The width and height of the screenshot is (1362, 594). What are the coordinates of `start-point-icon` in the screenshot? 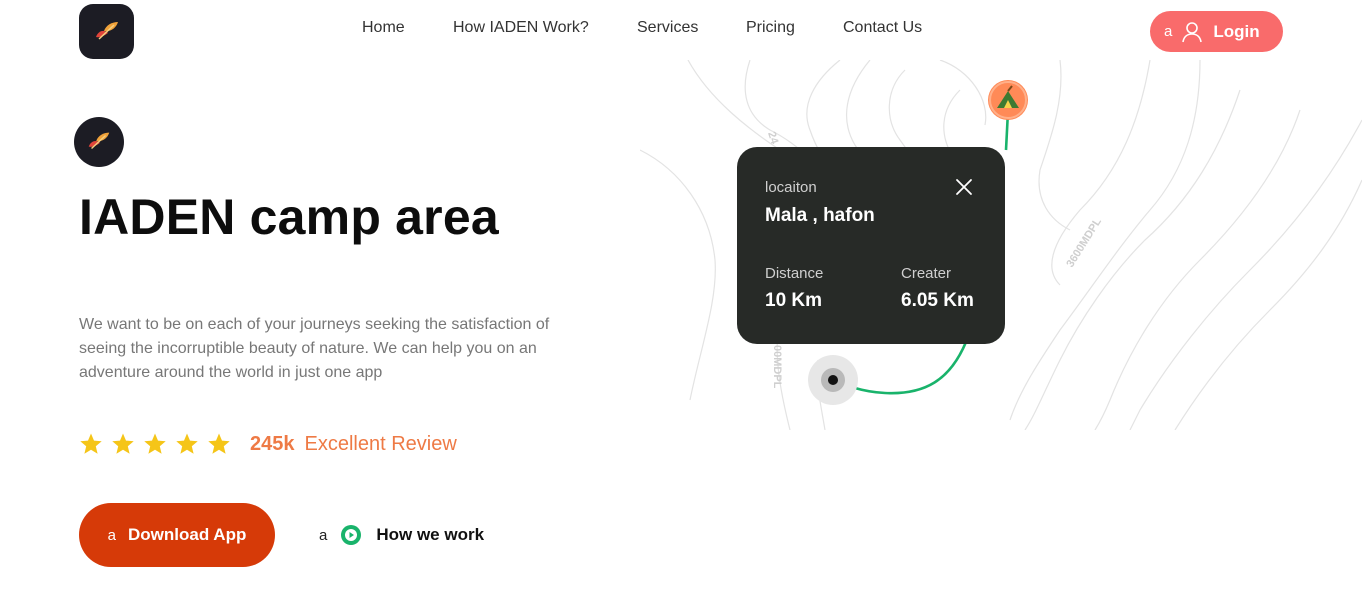 It's located at (833, 380).